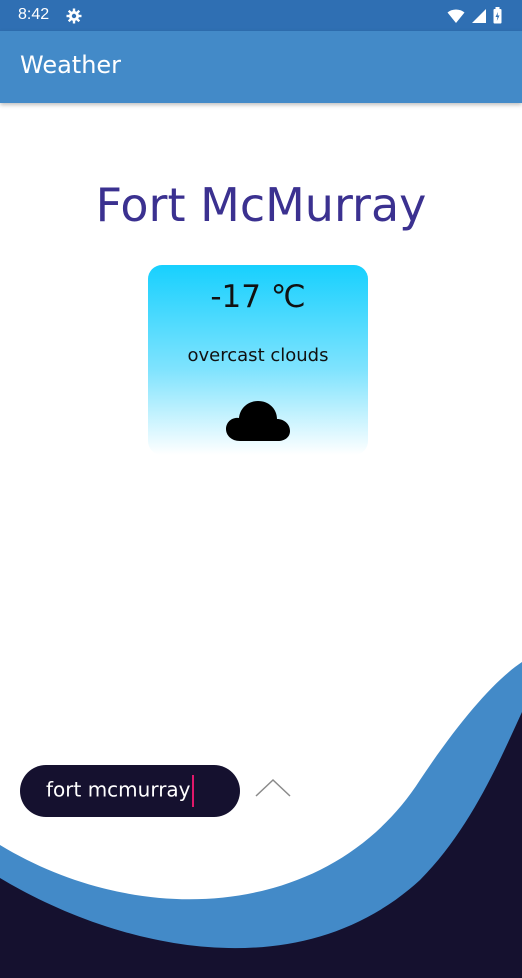 The height and width of the screenshot is (978, 522). Describe the element at coordinates (192, 791) in the screenshot. I see `text-caret` at that location.